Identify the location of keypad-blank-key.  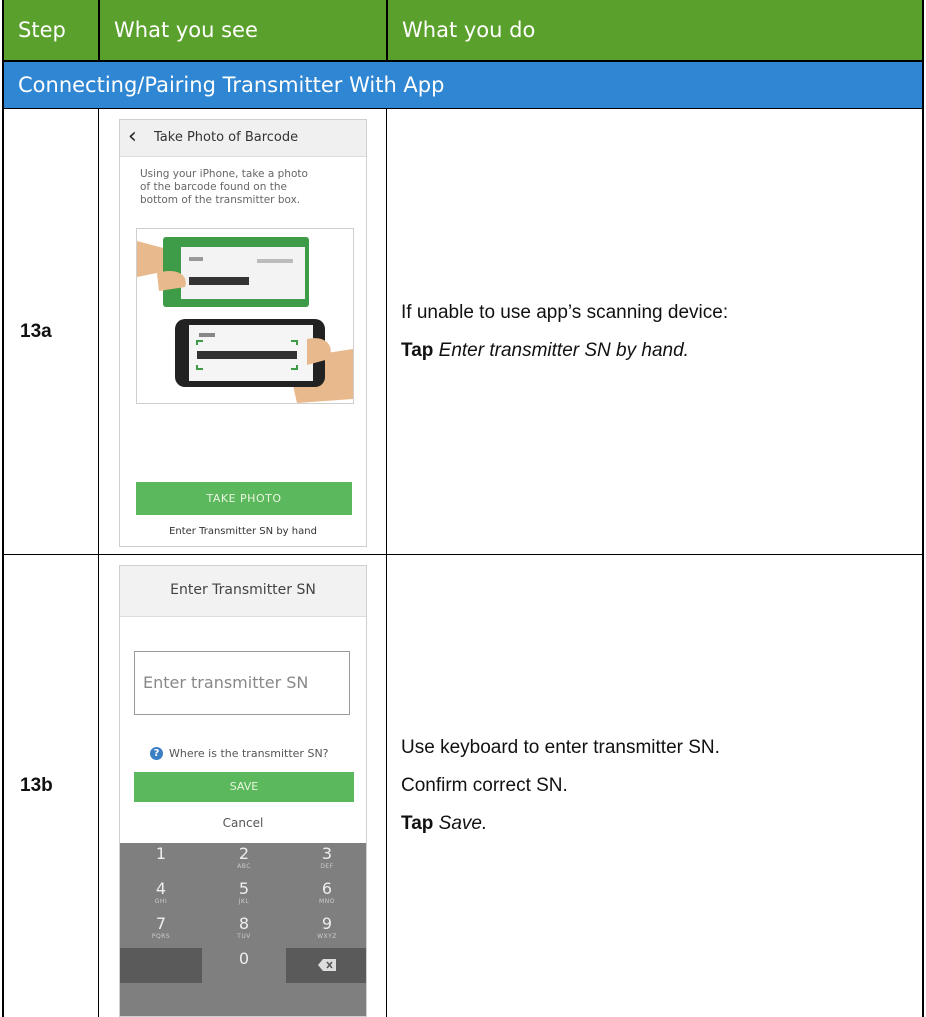
(161, 965).